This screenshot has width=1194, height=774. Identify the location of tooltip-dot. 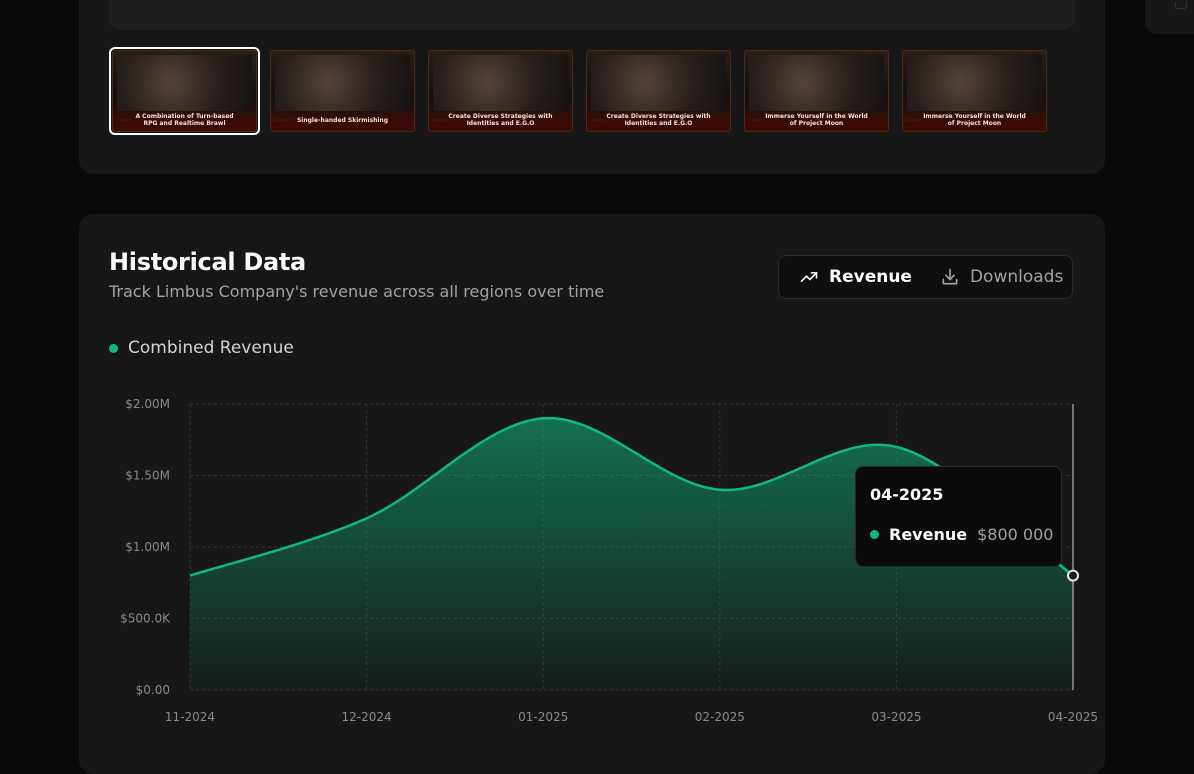
(874, 534).